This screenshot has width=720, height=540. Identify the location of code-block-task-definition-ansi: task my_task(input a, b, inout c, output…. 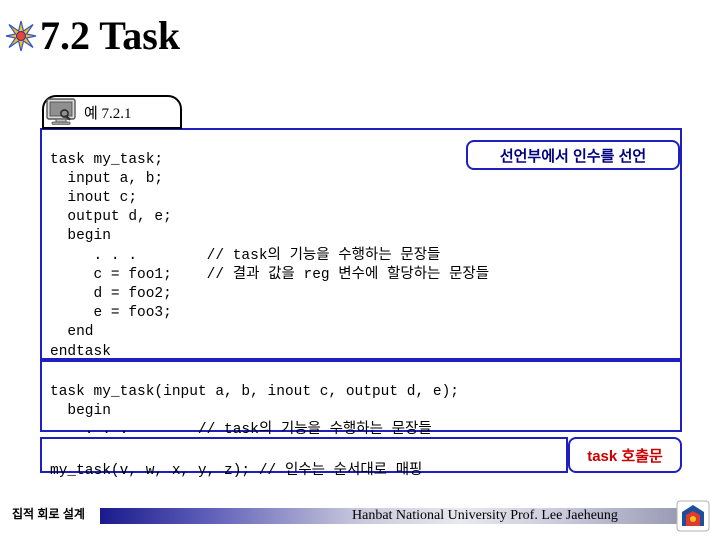
(361, 399).